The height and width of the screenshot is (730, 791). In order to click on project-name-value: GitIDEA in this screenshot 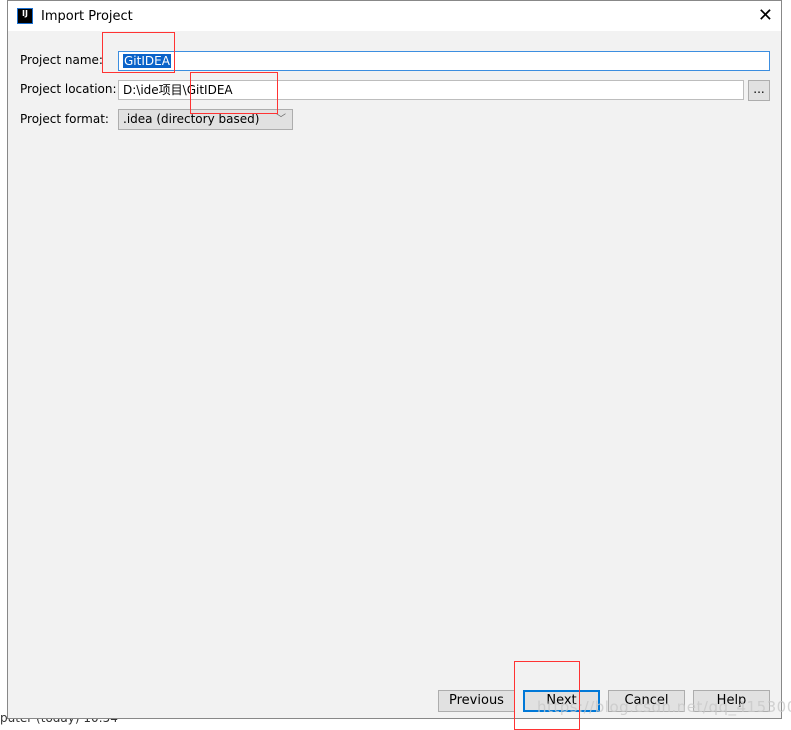, I will do `click(147, 61)`.